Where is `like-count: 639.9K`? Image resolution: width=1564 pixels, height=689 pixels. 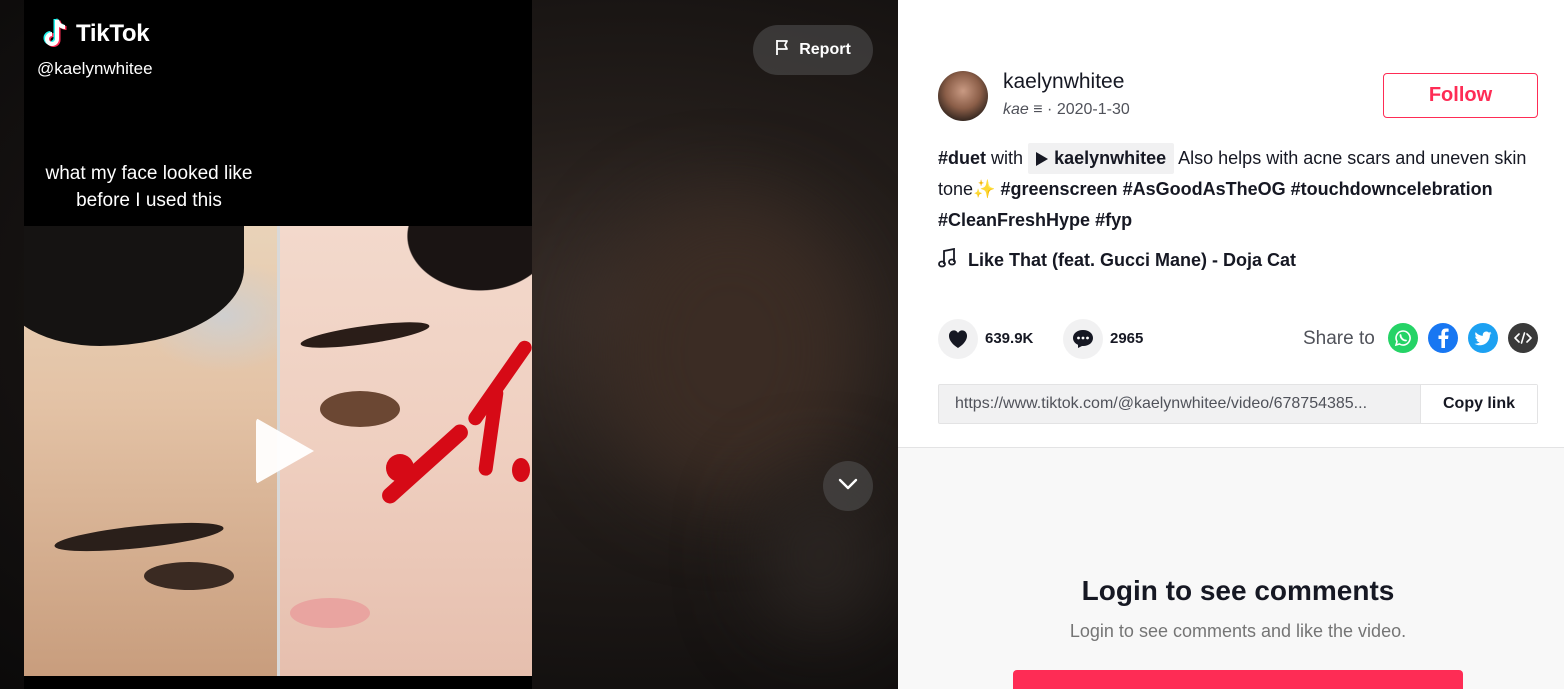 like-count: 639.9K is located at coordinates (1009, 338).